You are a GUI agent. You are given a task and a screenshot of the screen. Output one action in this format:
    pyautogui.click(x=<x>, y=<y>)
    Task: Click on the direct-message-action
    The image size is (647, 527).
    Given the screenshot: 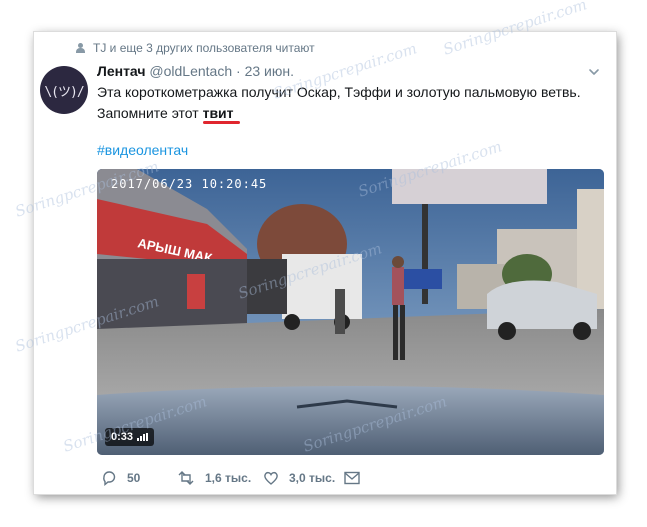 What is the action you would take?
    pyautogui.click(x=352, y=478)
    